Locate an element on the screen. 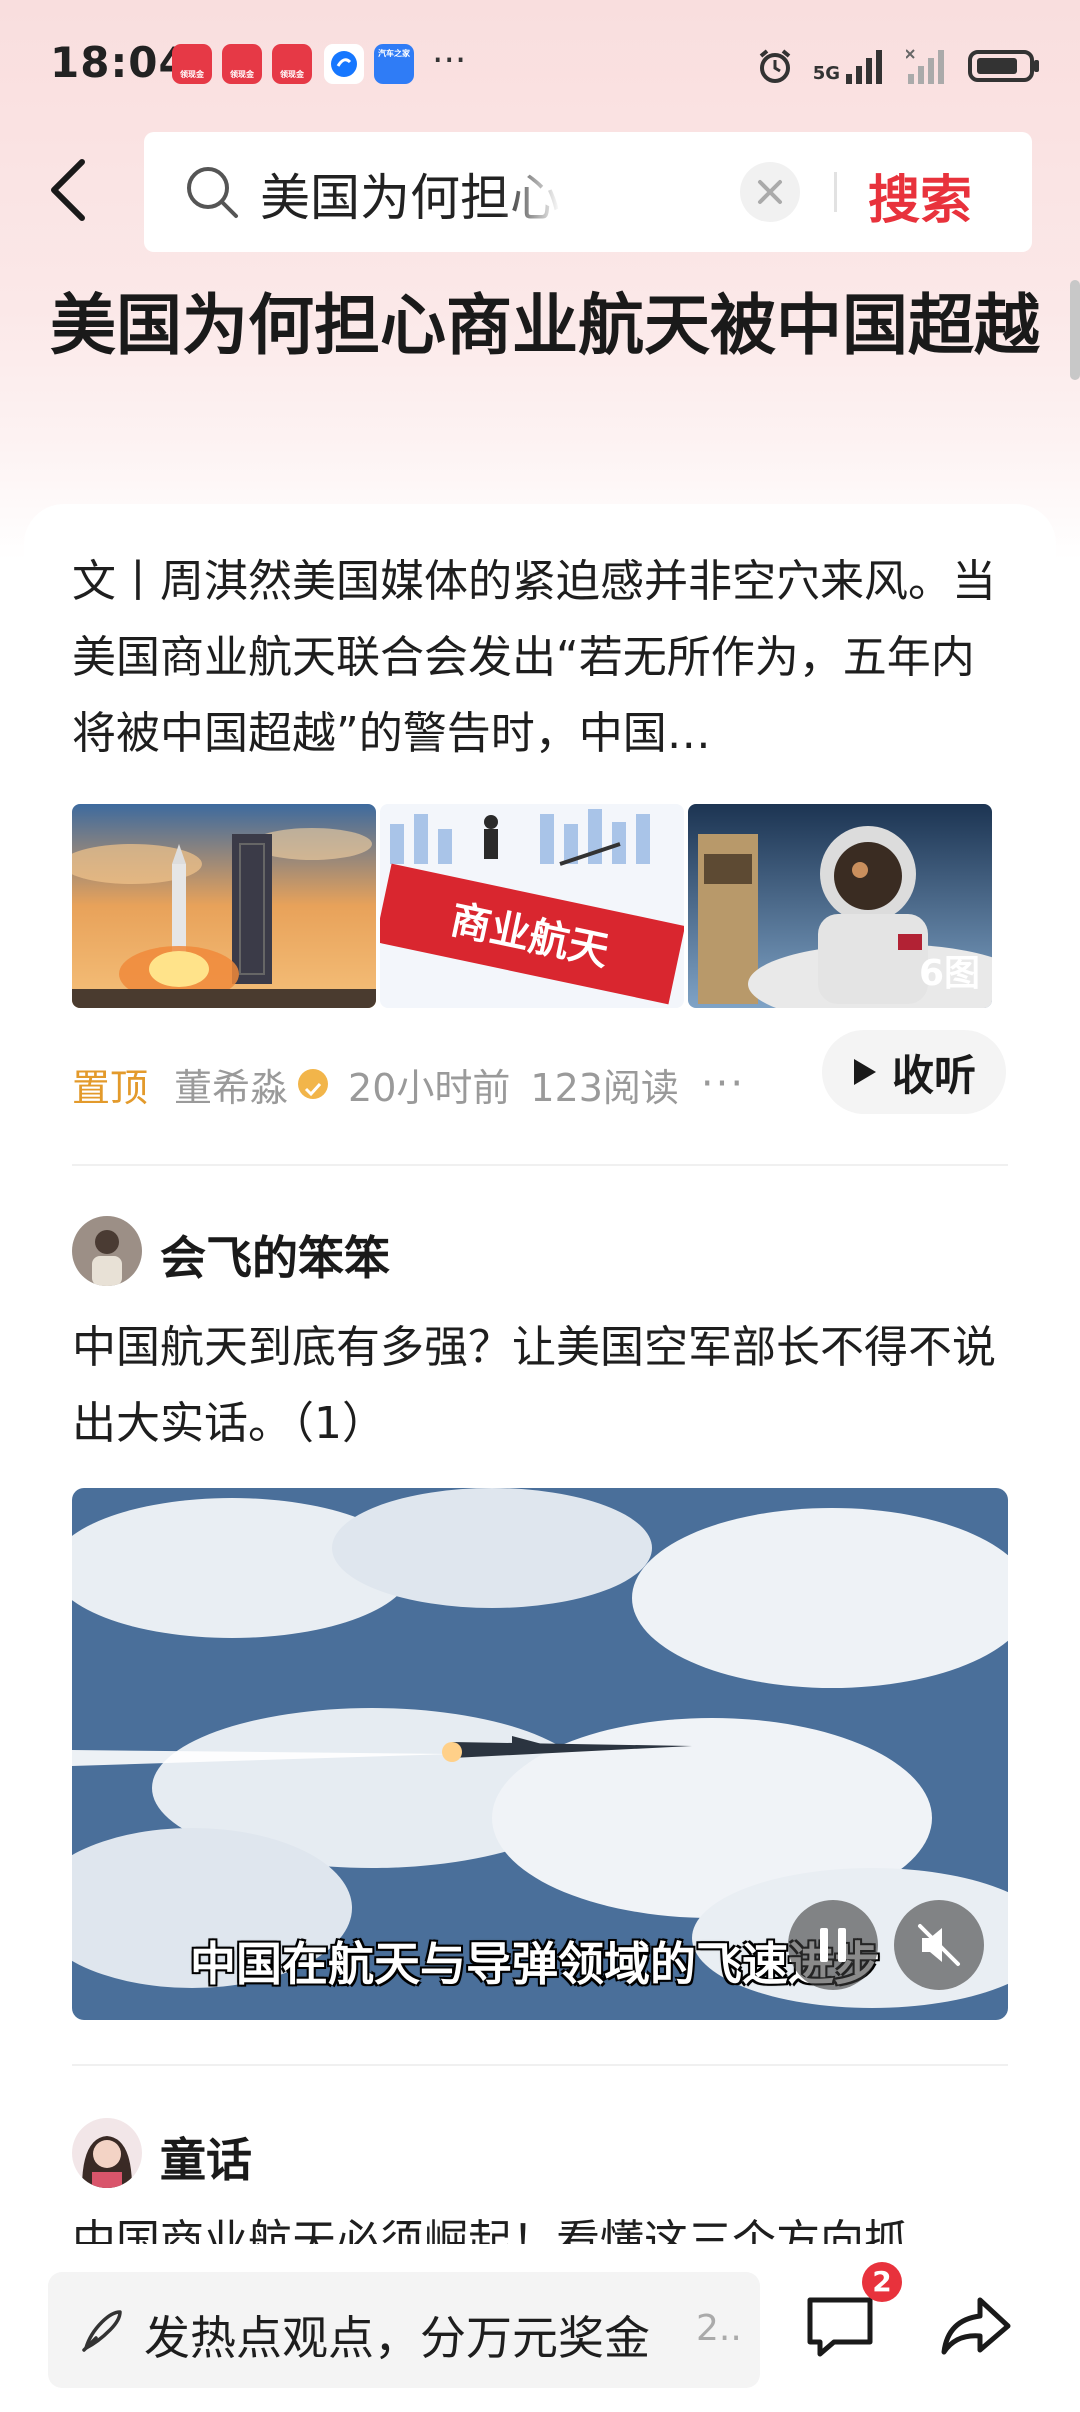 The image size is (1080, 2412). share-icon is located at coordinates (976, 2326).